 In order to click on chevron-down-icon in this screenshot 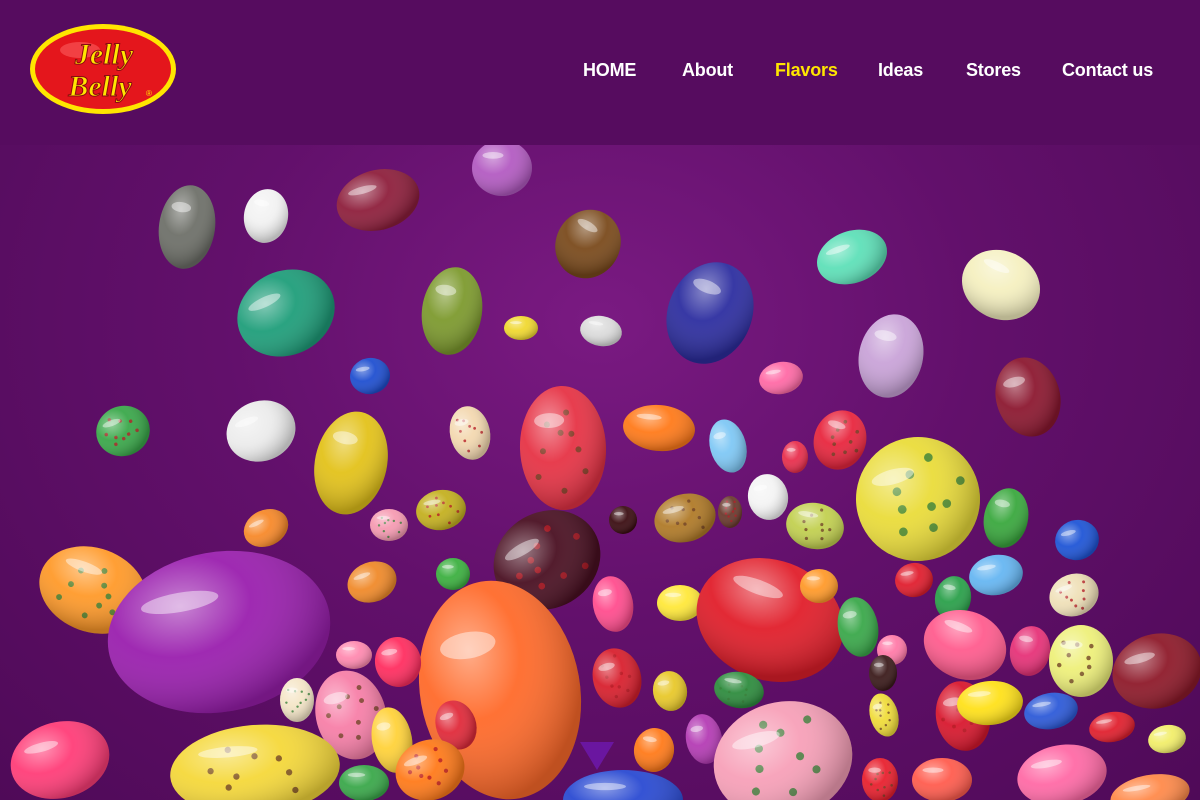, I will do `click(597, 756)`.